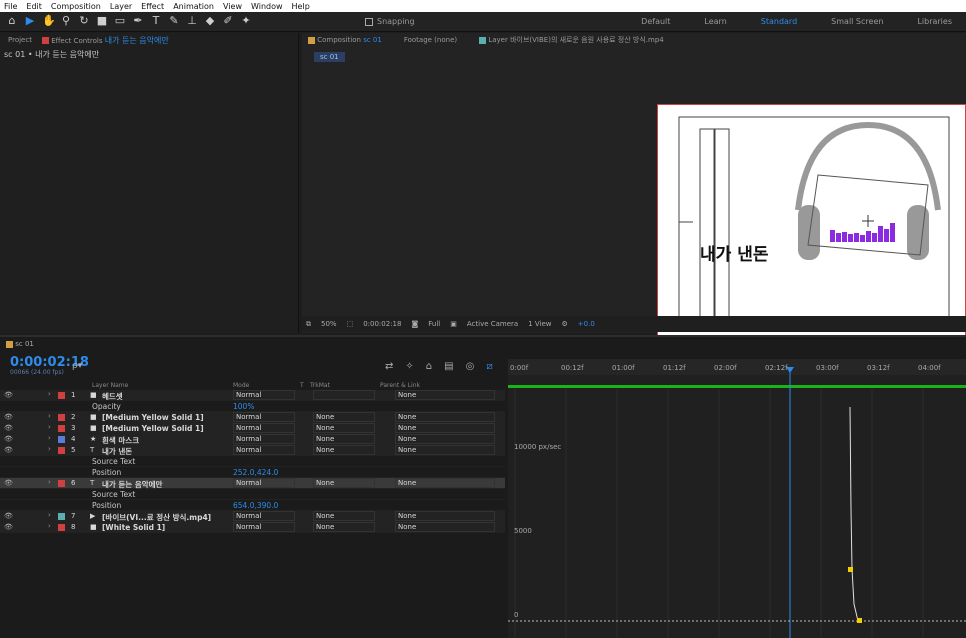  I want to click on workspace-default: Default, so click(655, 21).